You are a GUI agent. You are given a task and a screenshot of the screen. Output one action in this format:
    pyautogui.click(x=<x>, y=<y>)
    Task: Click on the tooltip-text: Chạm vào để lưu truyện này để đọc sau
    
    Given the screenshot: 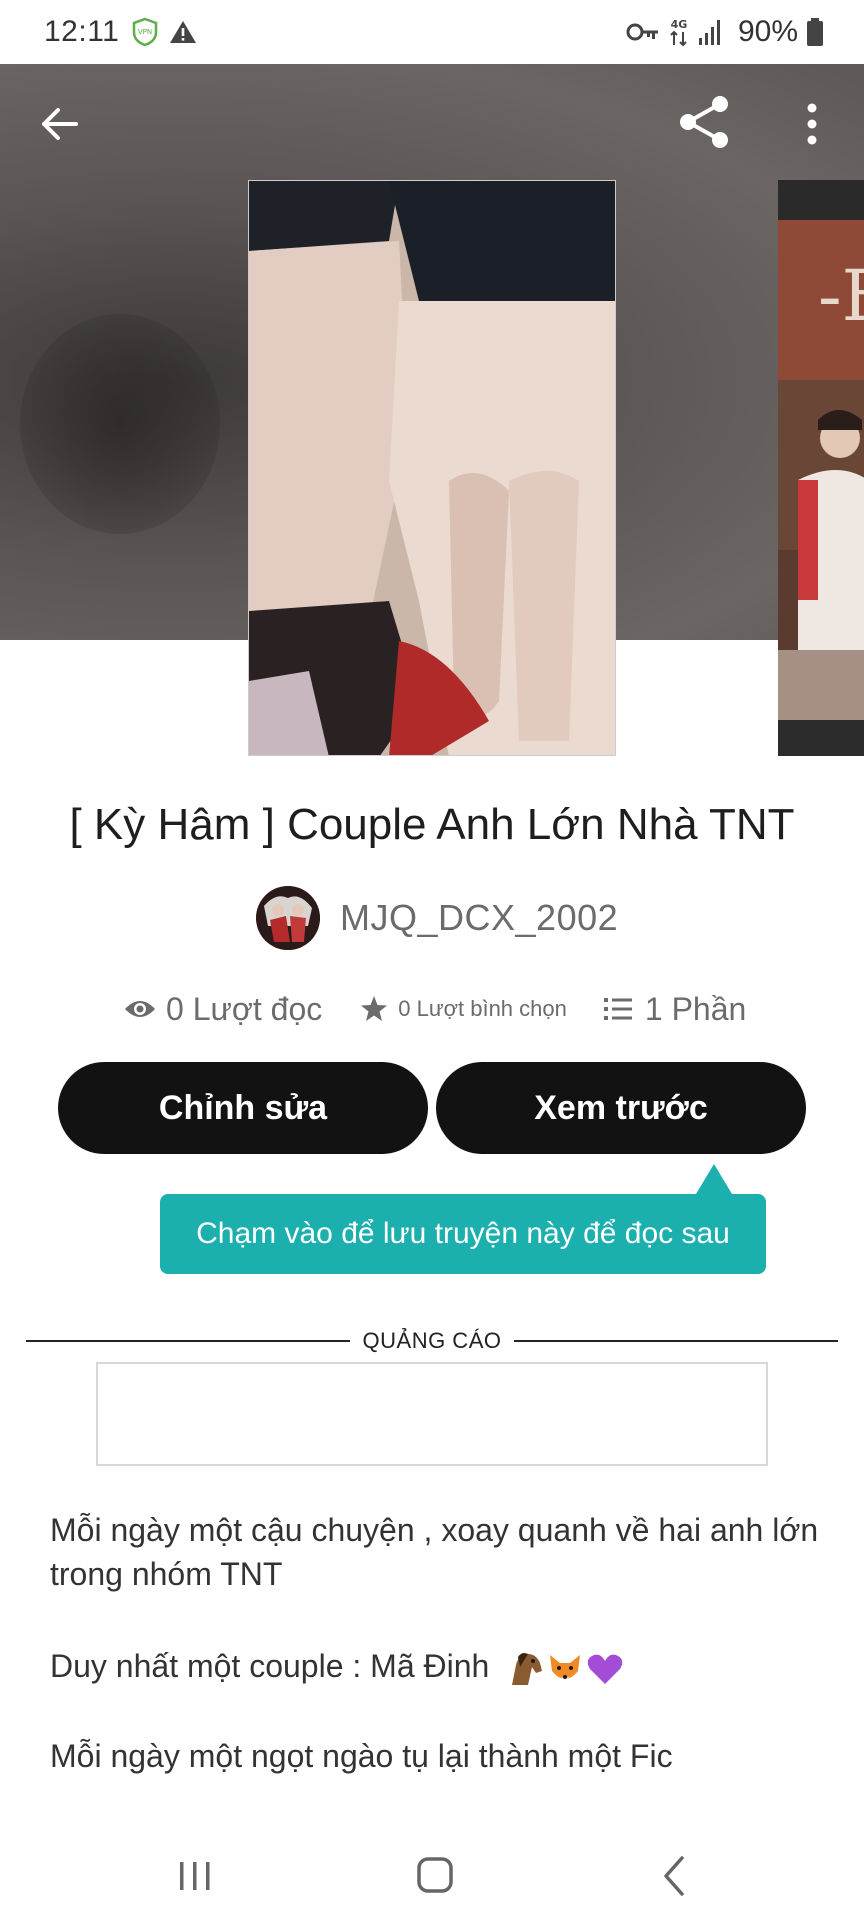 What is the action you would take?
    pyautogui.click(x=463, y=1233)
    